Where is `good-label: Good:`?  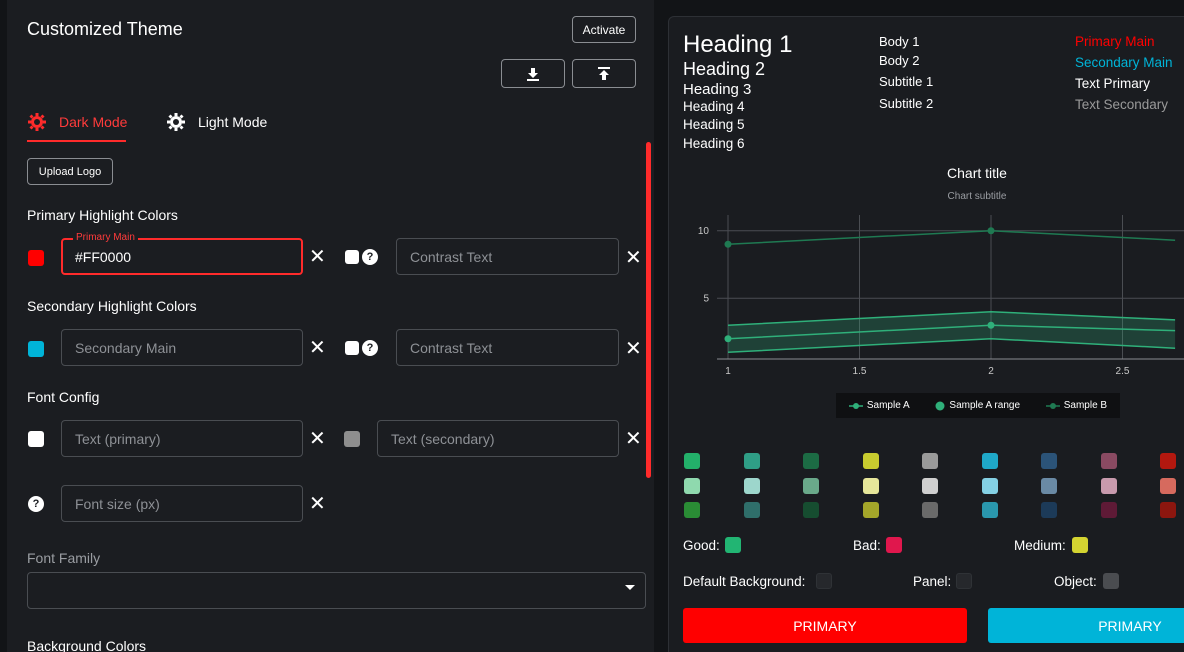 good-label: Good: is located at coordinates (701, 545).